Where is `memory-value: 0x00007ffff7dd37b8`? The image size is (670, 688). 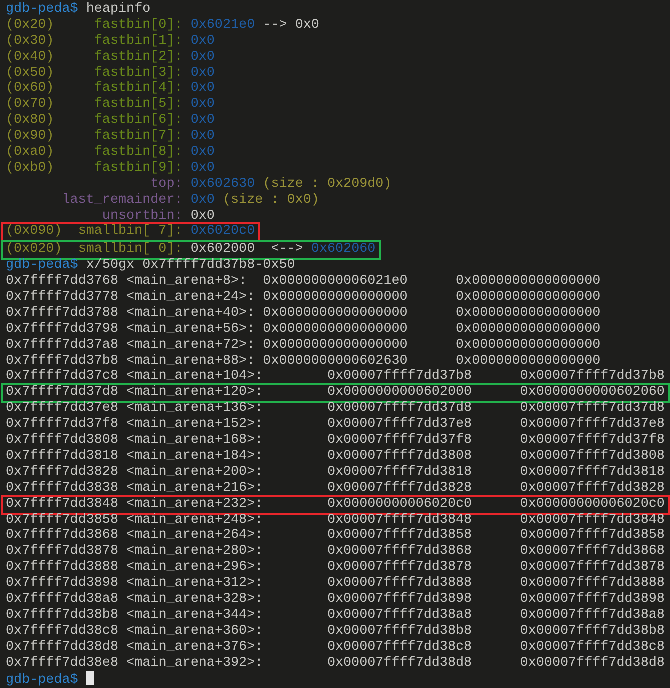 memory-value: 0x00007ffff7dd37b8 is located at coordinates (592, 376).